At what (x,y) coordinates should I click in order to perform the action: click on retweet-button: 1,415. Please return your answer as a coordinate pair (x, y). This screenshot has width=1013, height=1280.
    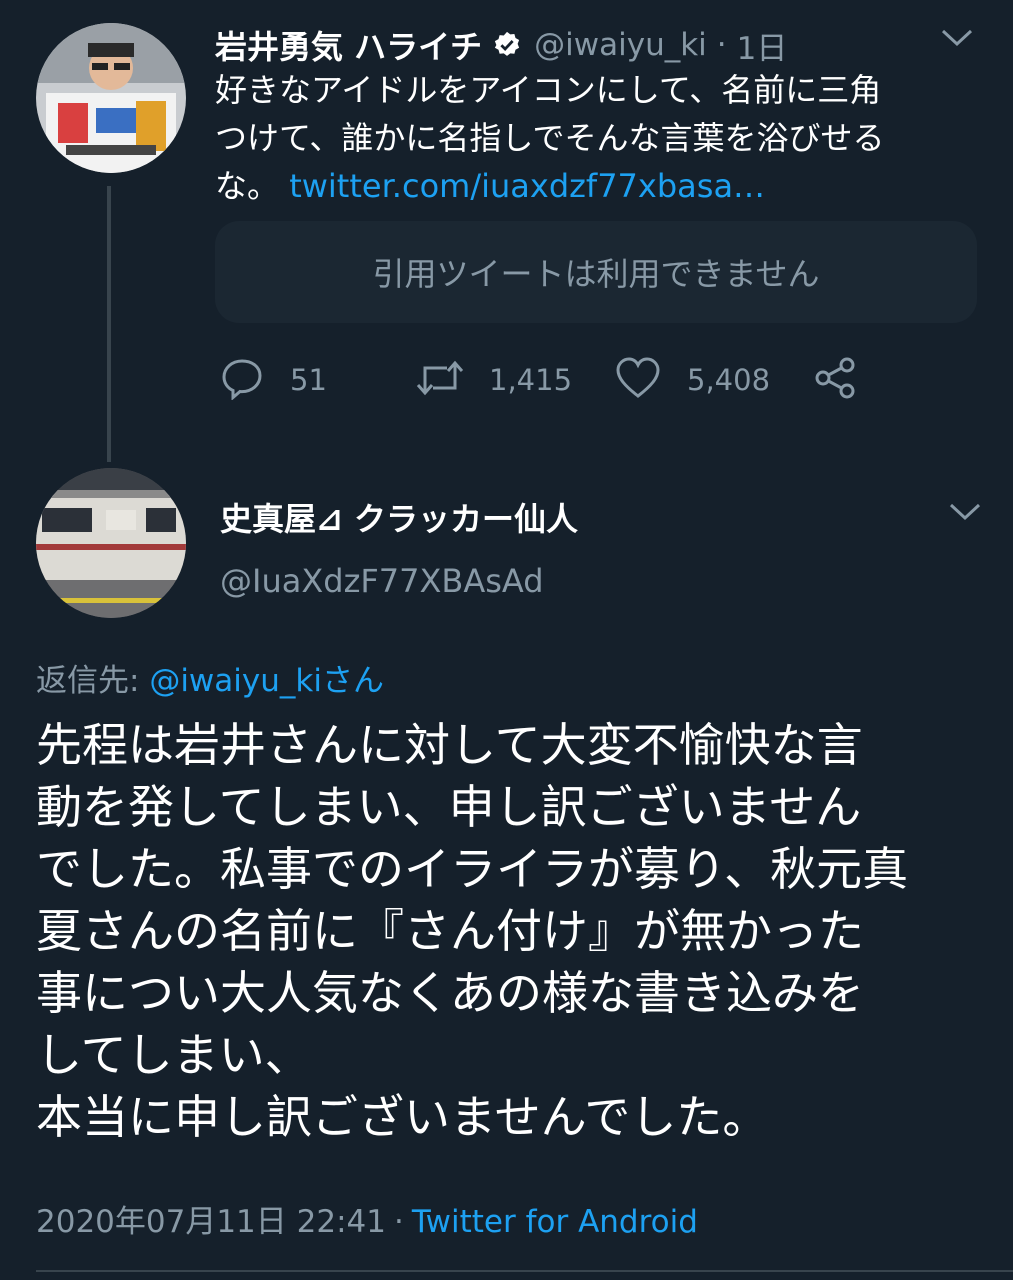
    Looking at the image, I should click on (493, 380).